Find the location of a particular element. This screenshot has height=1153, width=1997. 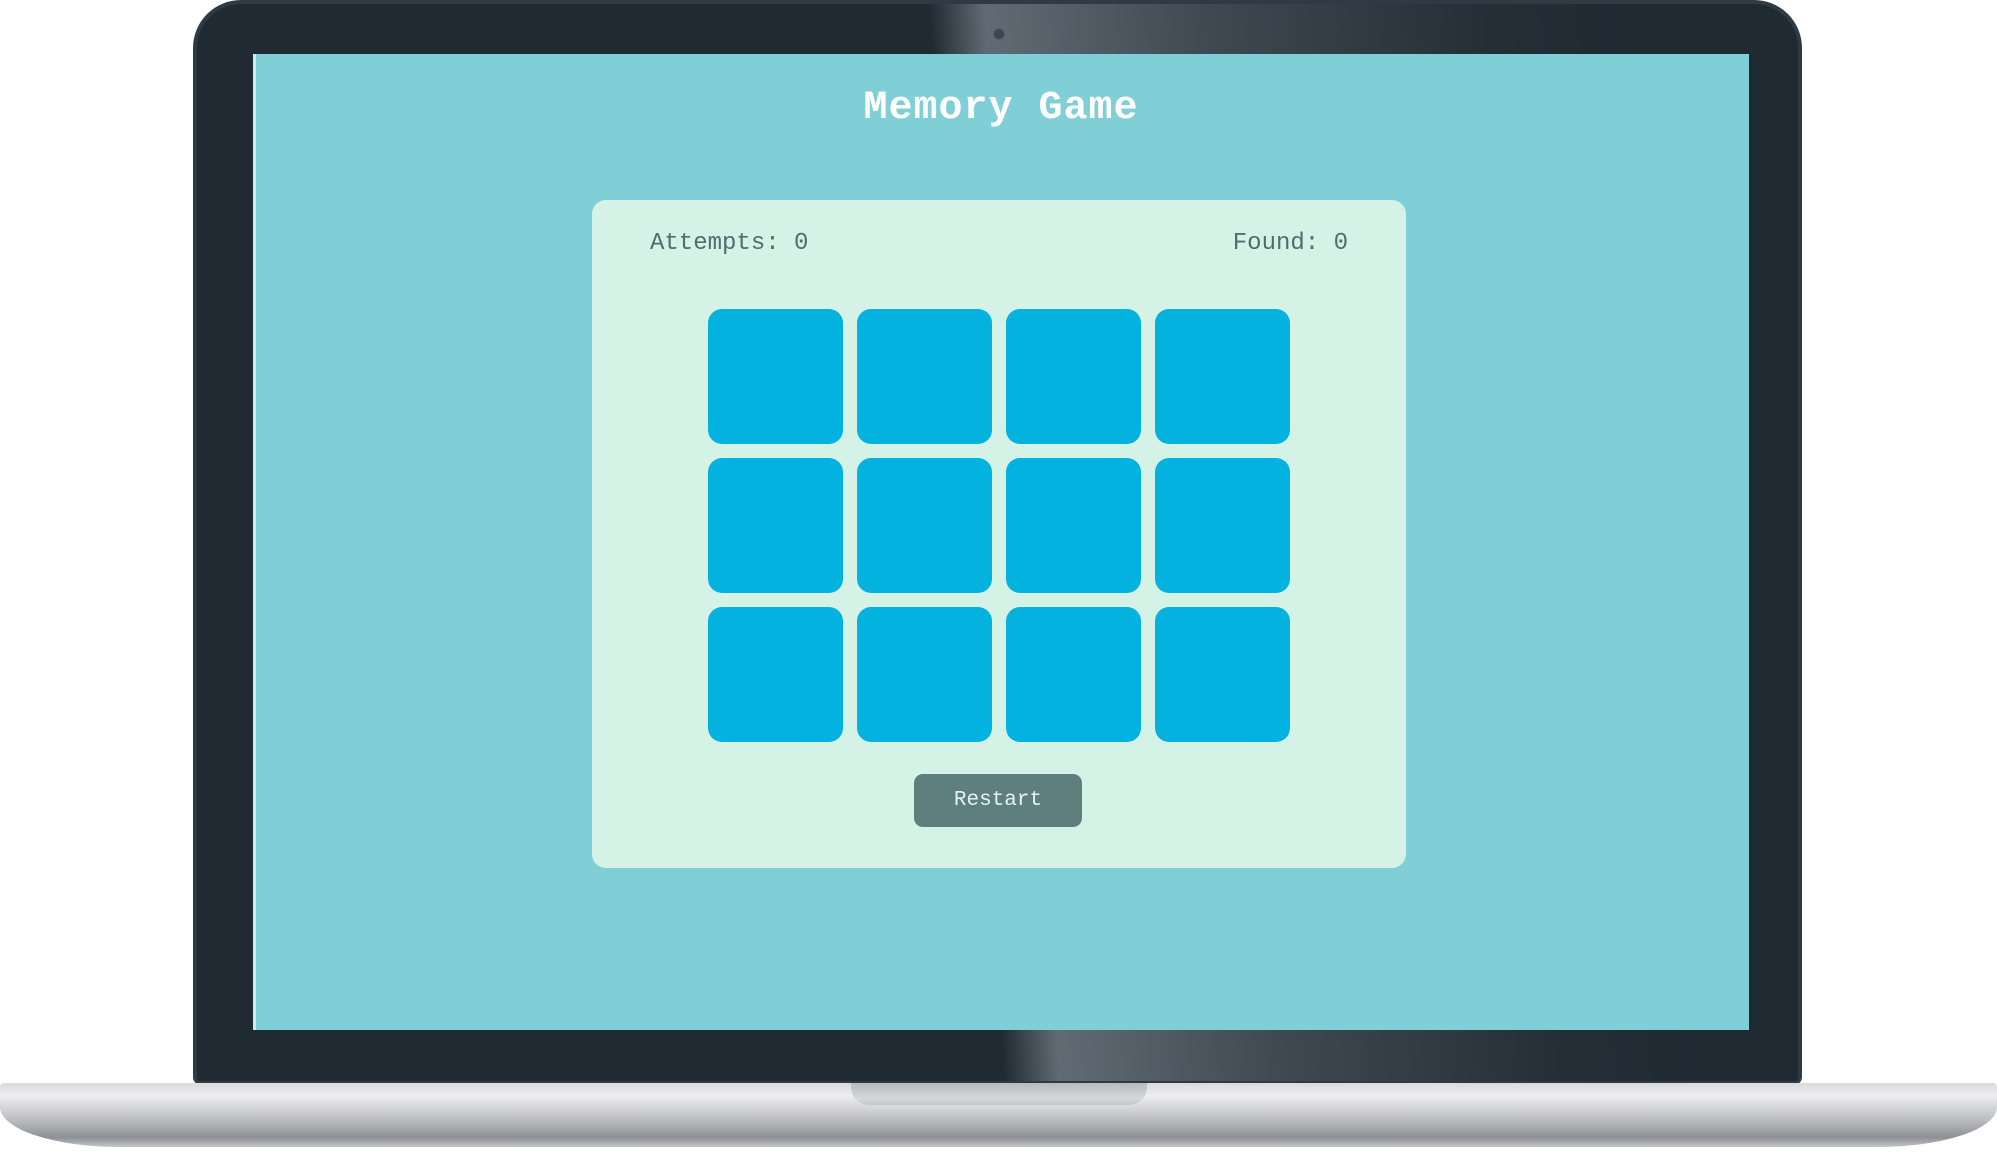

attempts-counter: Attempts: 0 is located at coordinates (729, 243).